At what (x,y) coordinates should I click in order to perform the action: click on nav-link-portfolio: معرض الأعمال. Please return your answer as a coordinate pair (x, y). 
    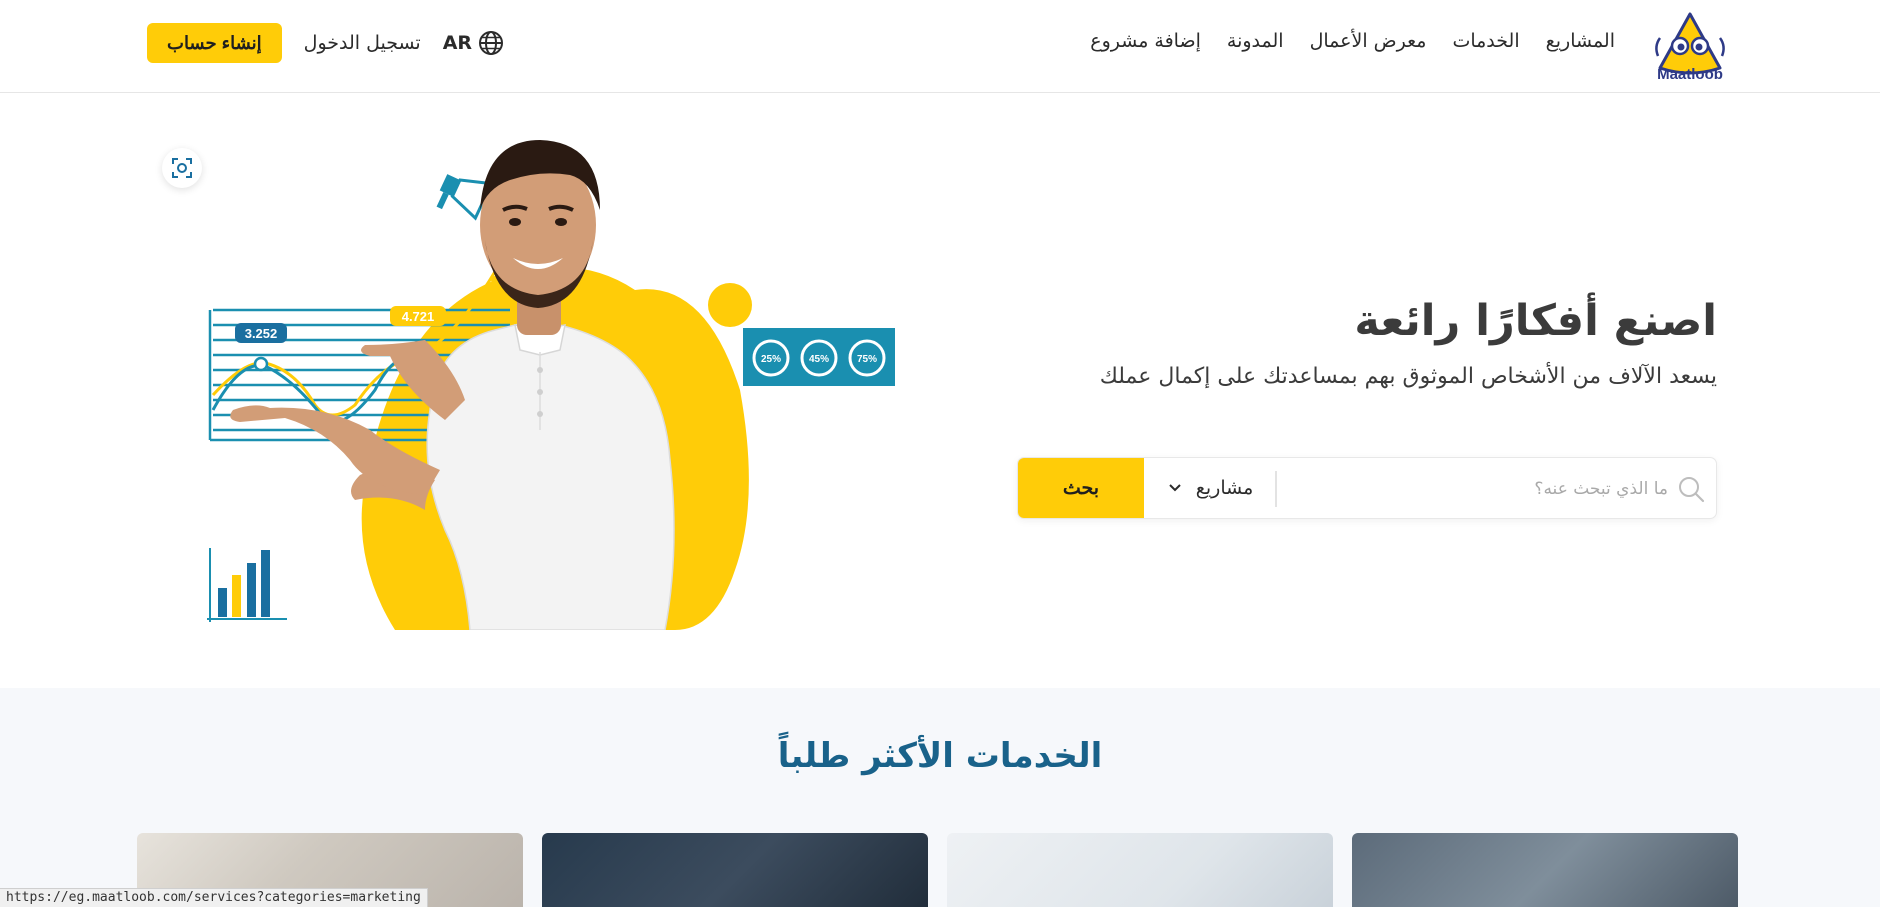
    Looking at the image, I should click on (1368, 41).